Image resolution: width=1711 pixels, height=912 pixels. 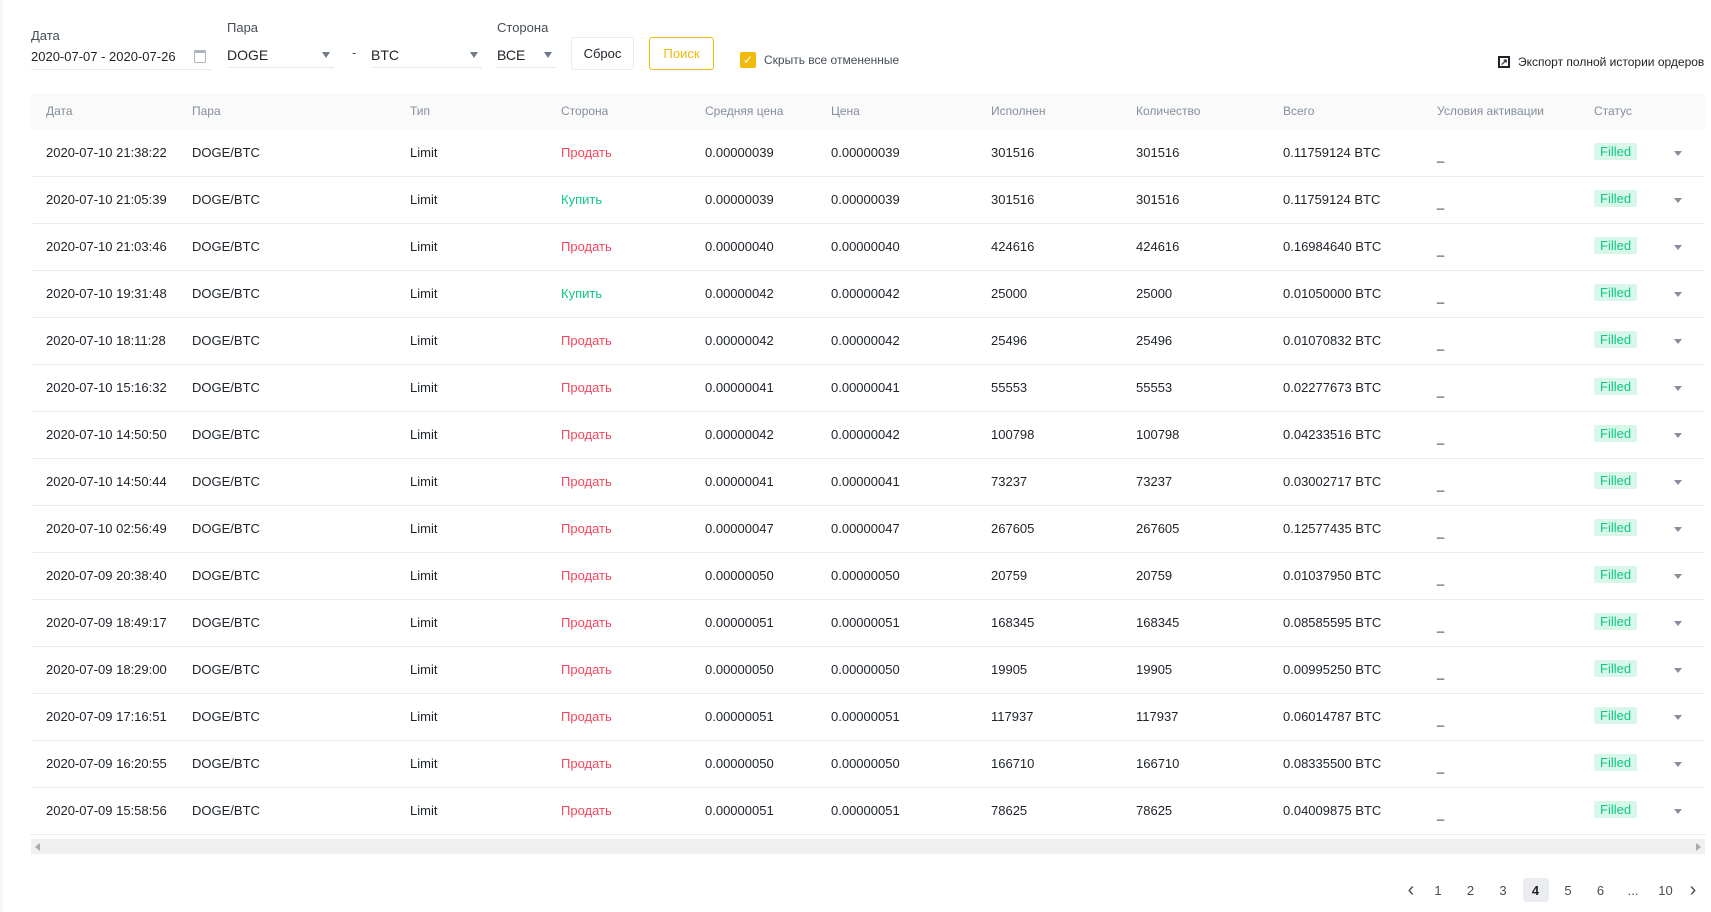 I want to click on pair-dash: -, so click(x=354, y=52).